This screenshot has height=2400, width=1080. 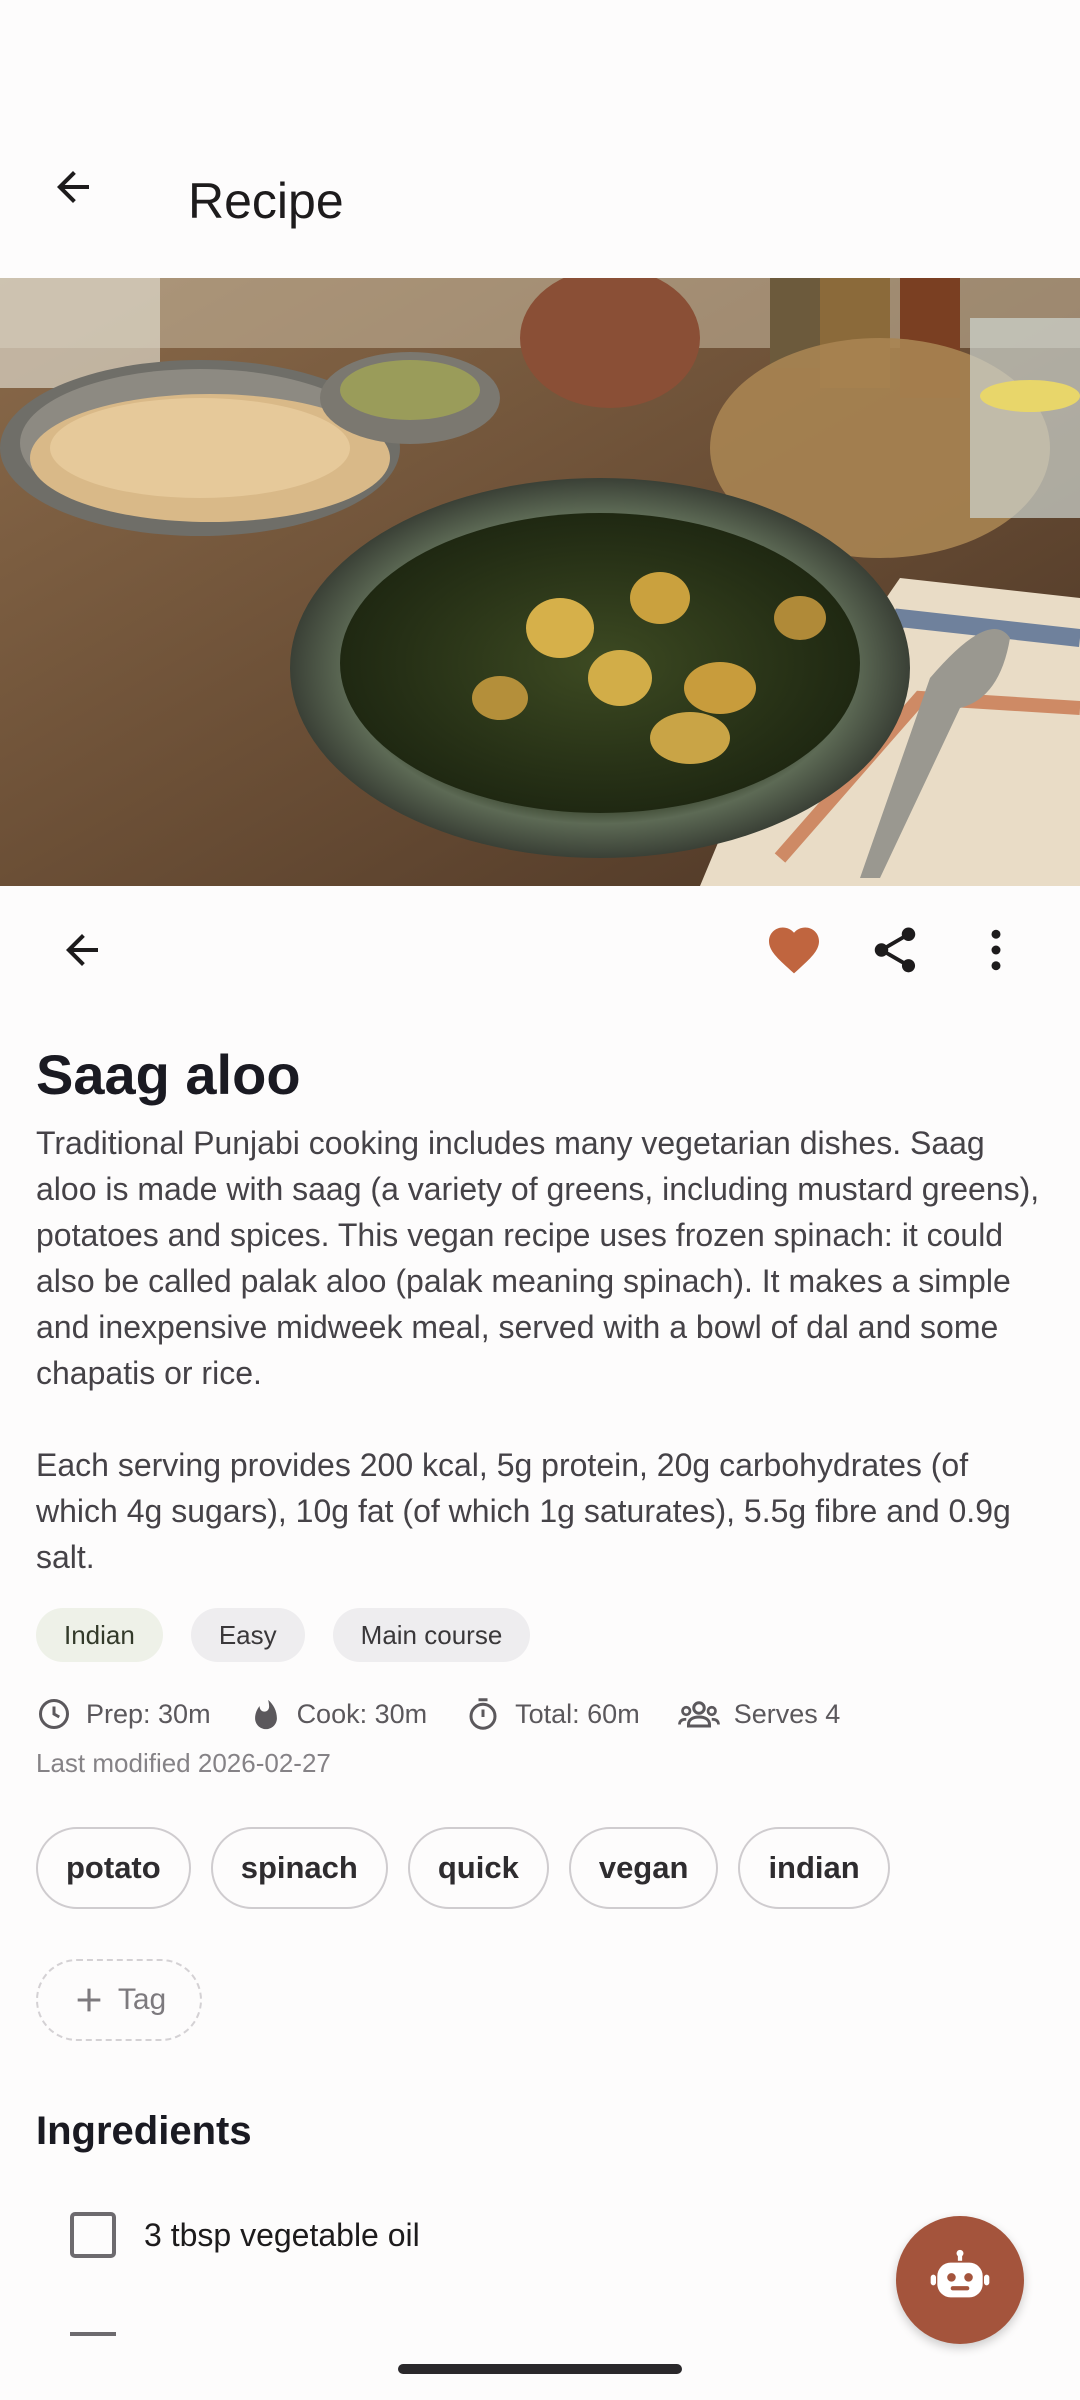 I want to click on assistant-fab, so click(x=960, y=2280).